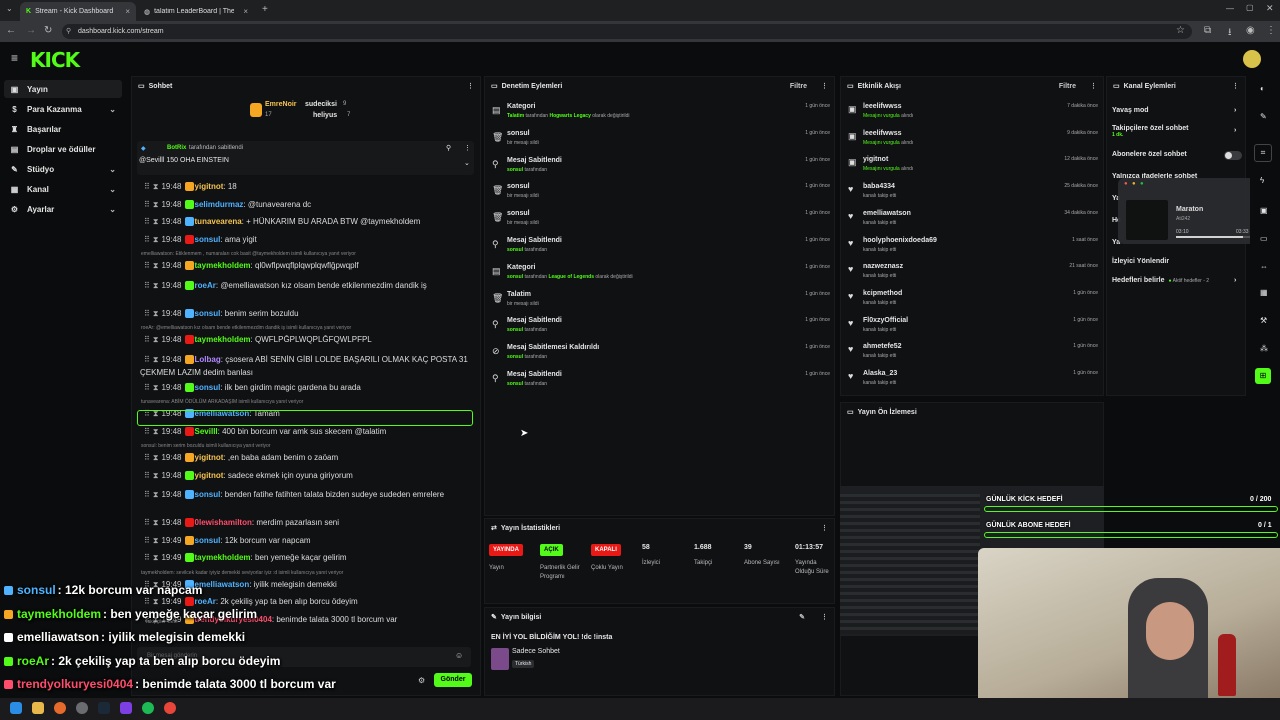  Describe the element at coordinates (453, 680) in the screenshot. I see `send-button: Gönder` at that location.